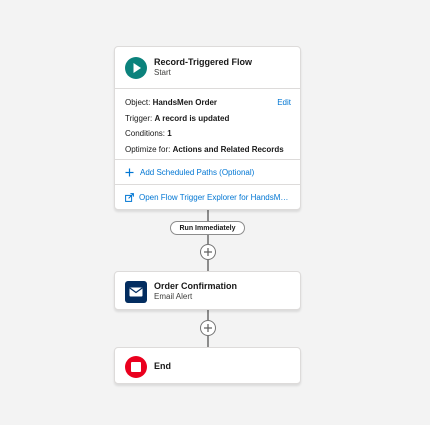  I want to click on start-subtitle: Start, so click(162, 73).